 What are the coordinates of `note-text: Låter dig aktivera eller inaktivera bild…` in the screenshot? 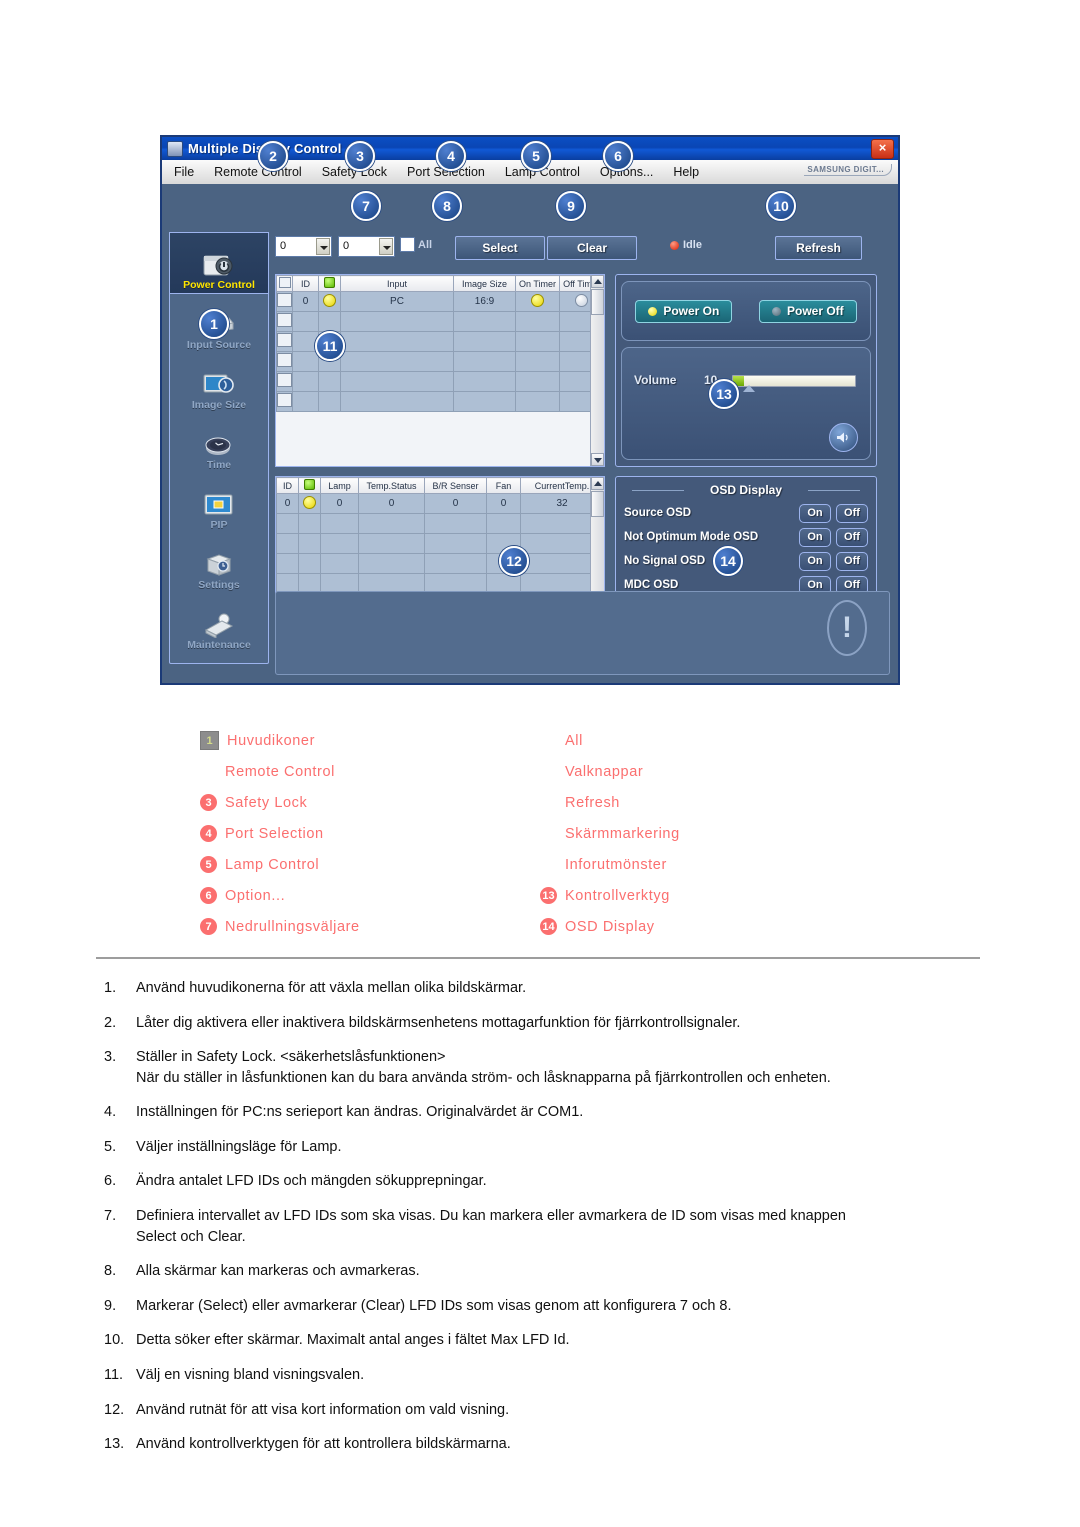 It's located at (438, 1022).